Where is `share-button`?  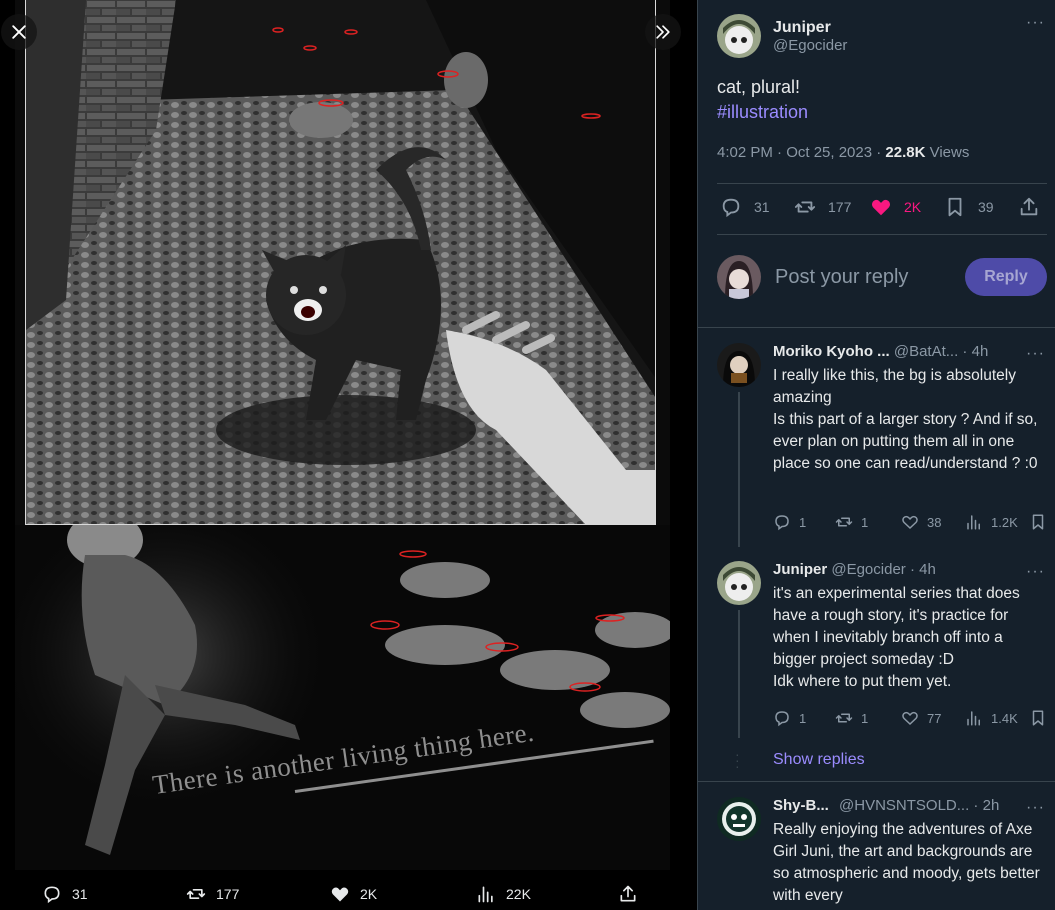 share-button is located at coordinates (1029, 207).